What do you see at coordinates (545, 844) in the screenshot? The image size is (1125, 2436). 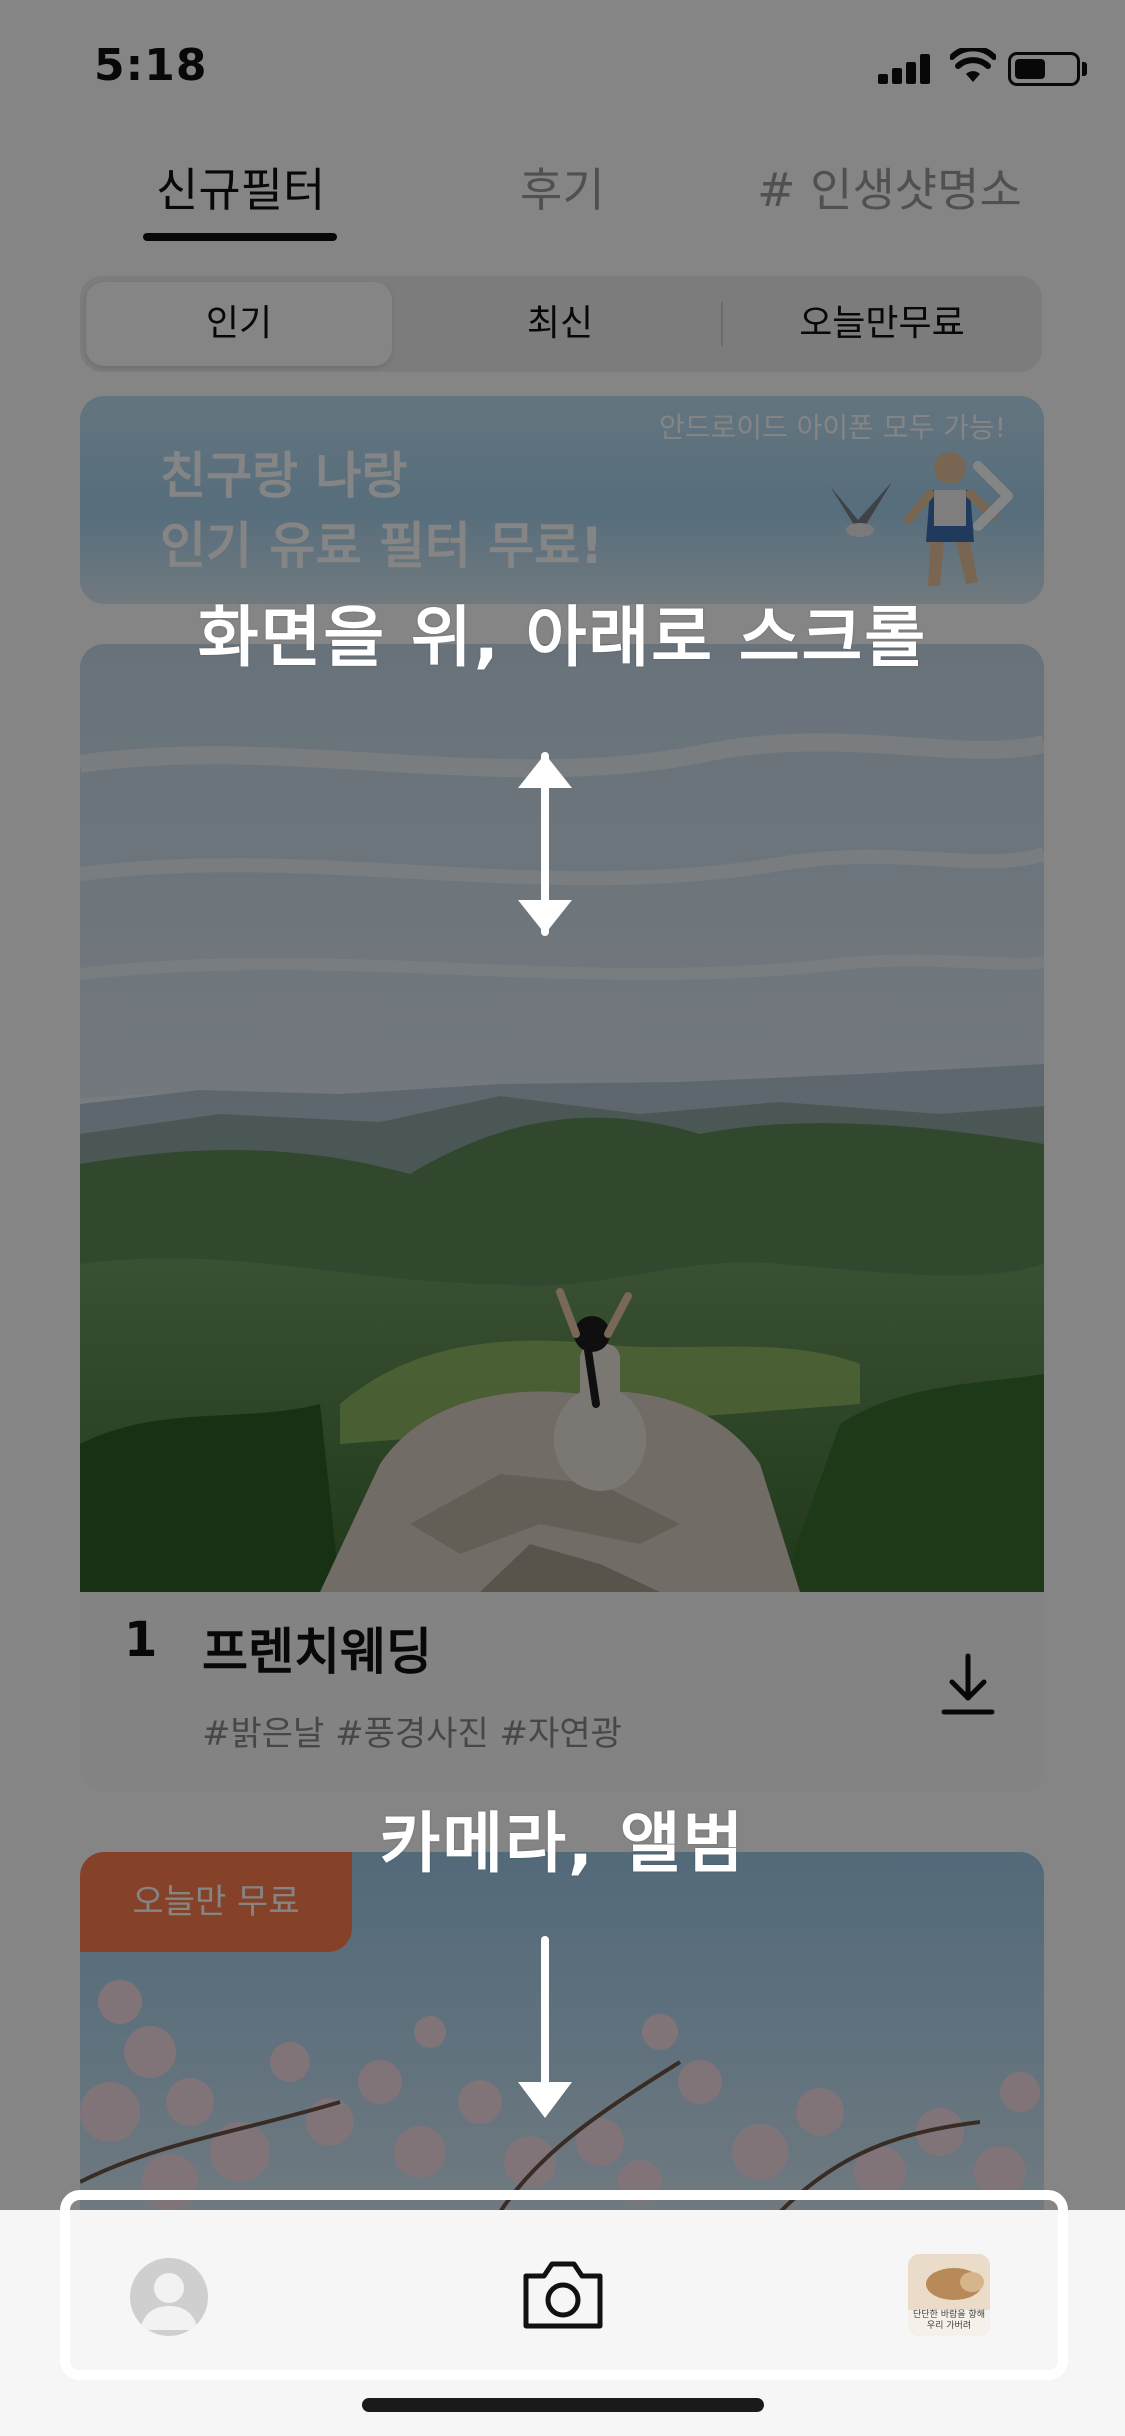 I see `scroll-up-down-arrow-icon` at bounding box center [545, 844].